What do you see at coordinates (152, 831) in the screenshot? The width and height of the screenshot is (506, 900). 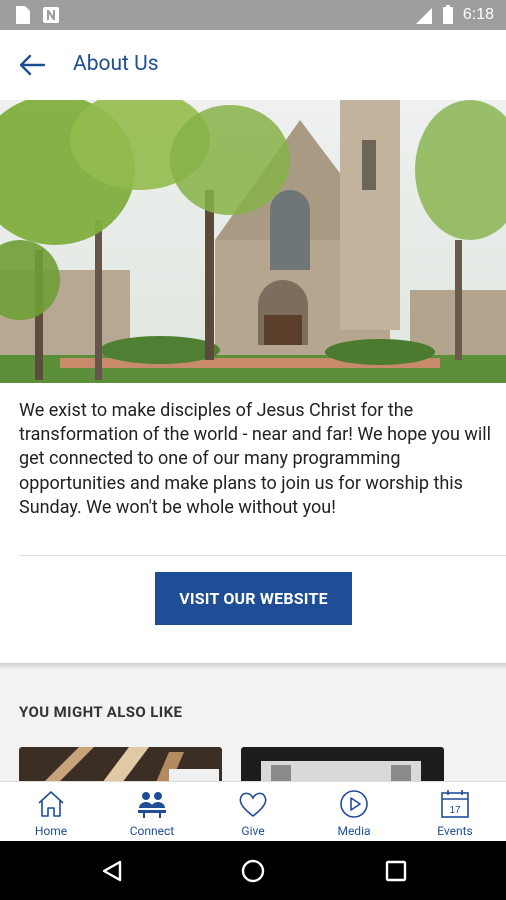 I see `nav-connect-label: Connect` at bounding box center [152, 831].